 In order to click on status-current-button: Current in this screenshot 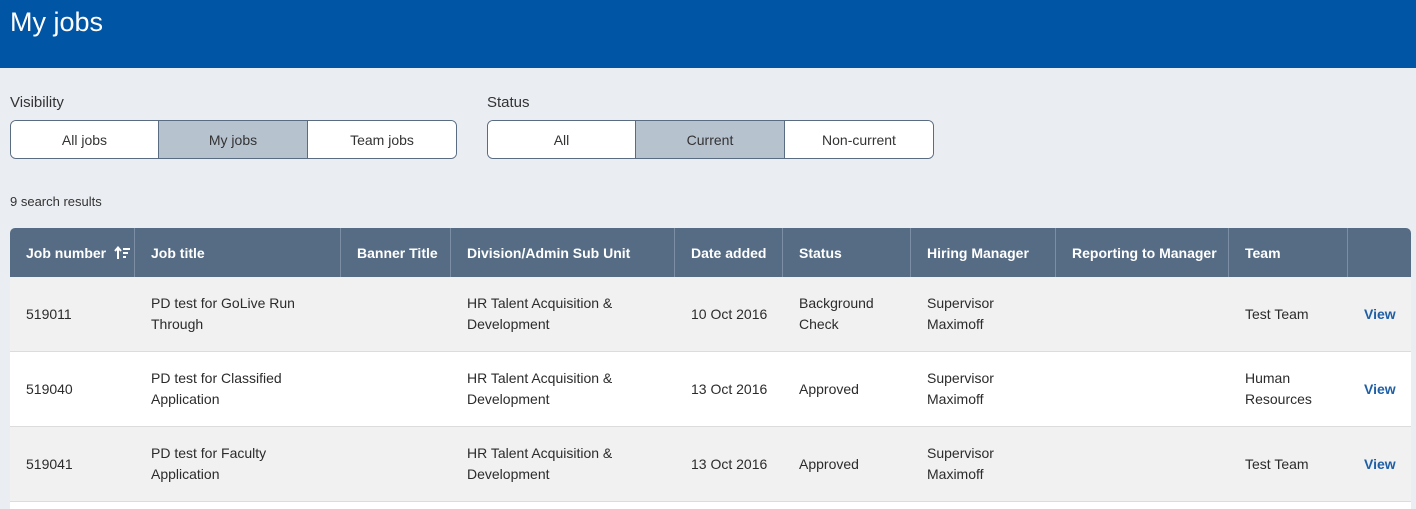, I will do `click(710, 139)`.